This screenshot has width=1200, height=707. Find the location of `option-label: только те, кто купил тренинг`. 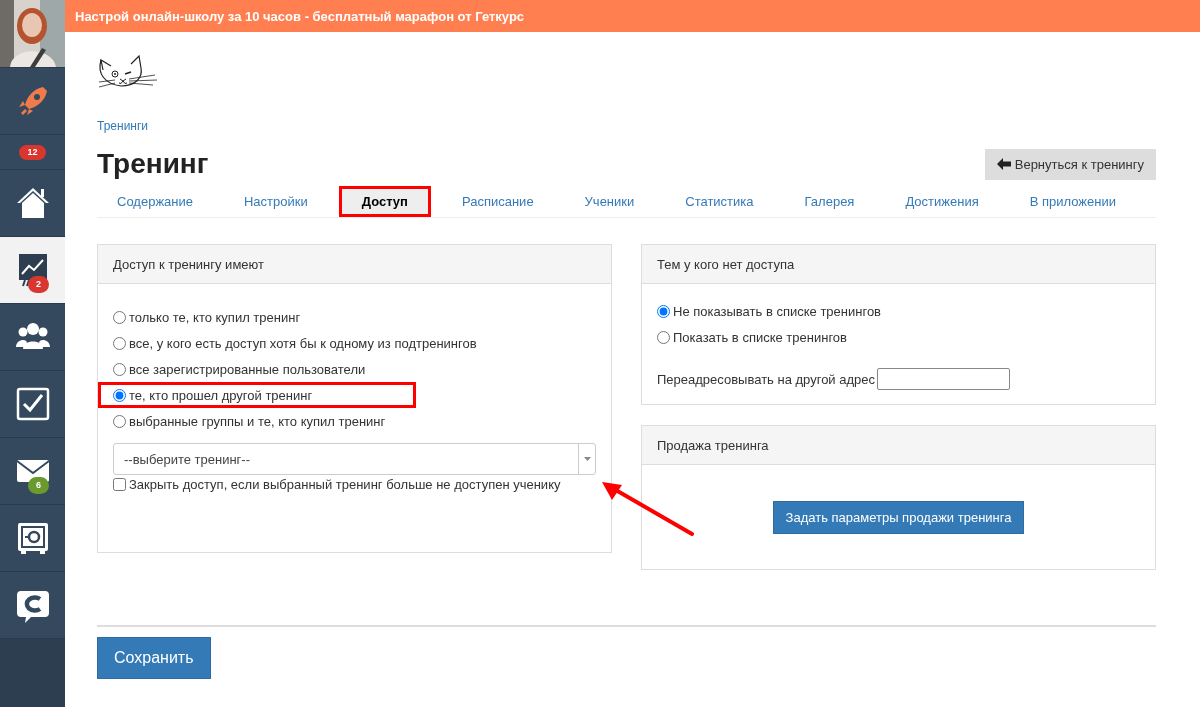

option-label: только те, кто купил тренинг is located at coordinates (215, 317).